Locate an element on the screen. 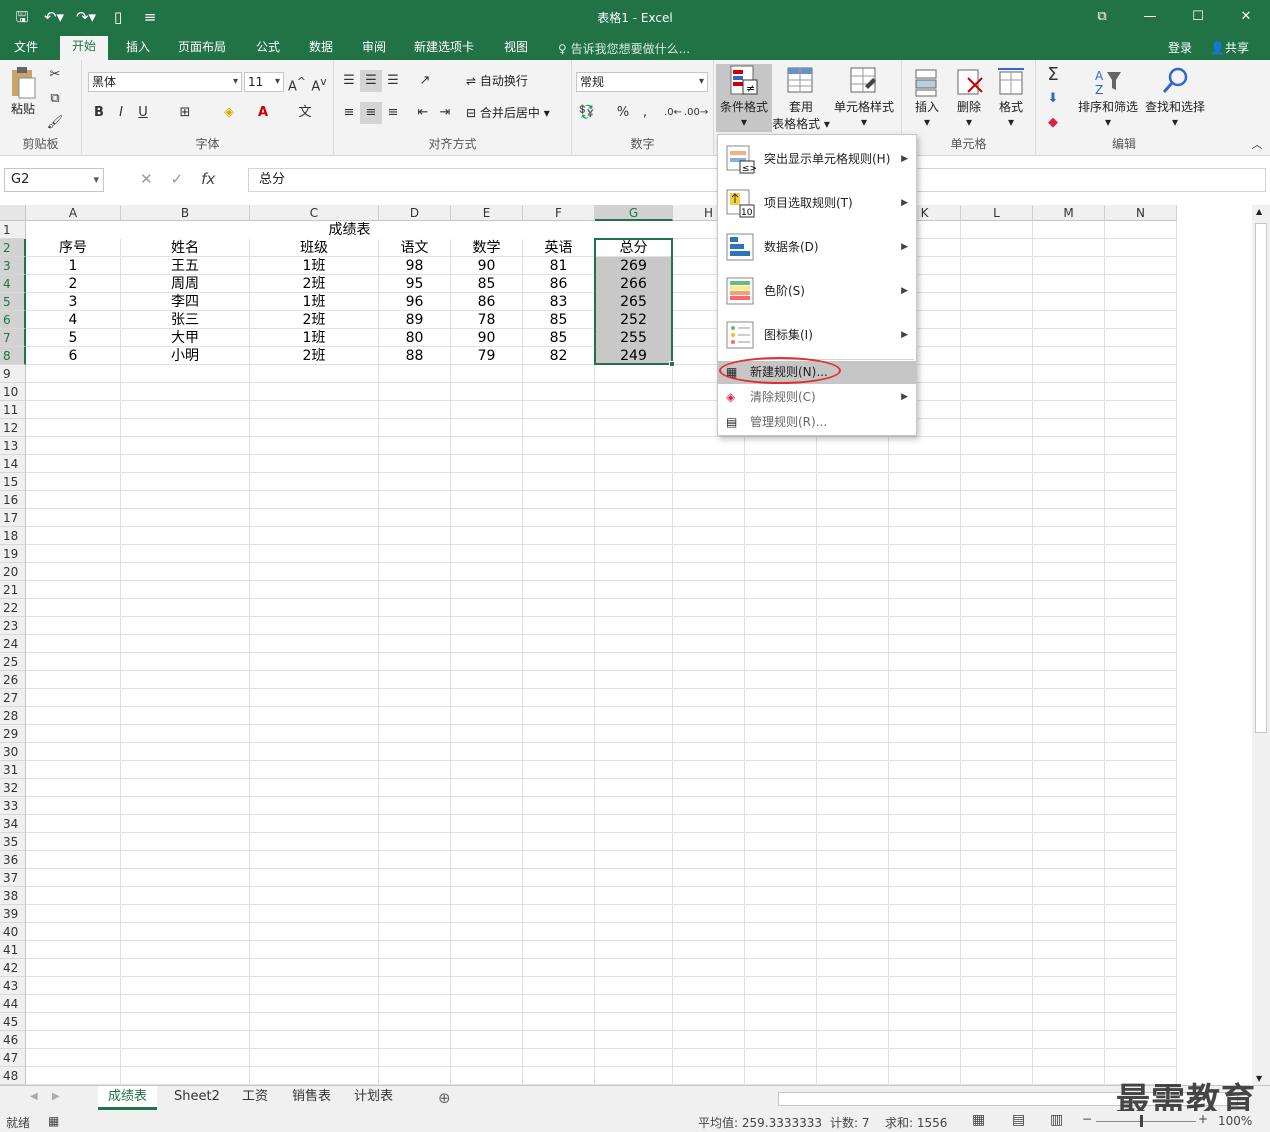  zoom-slider is located at coordinates (1146, 1121).